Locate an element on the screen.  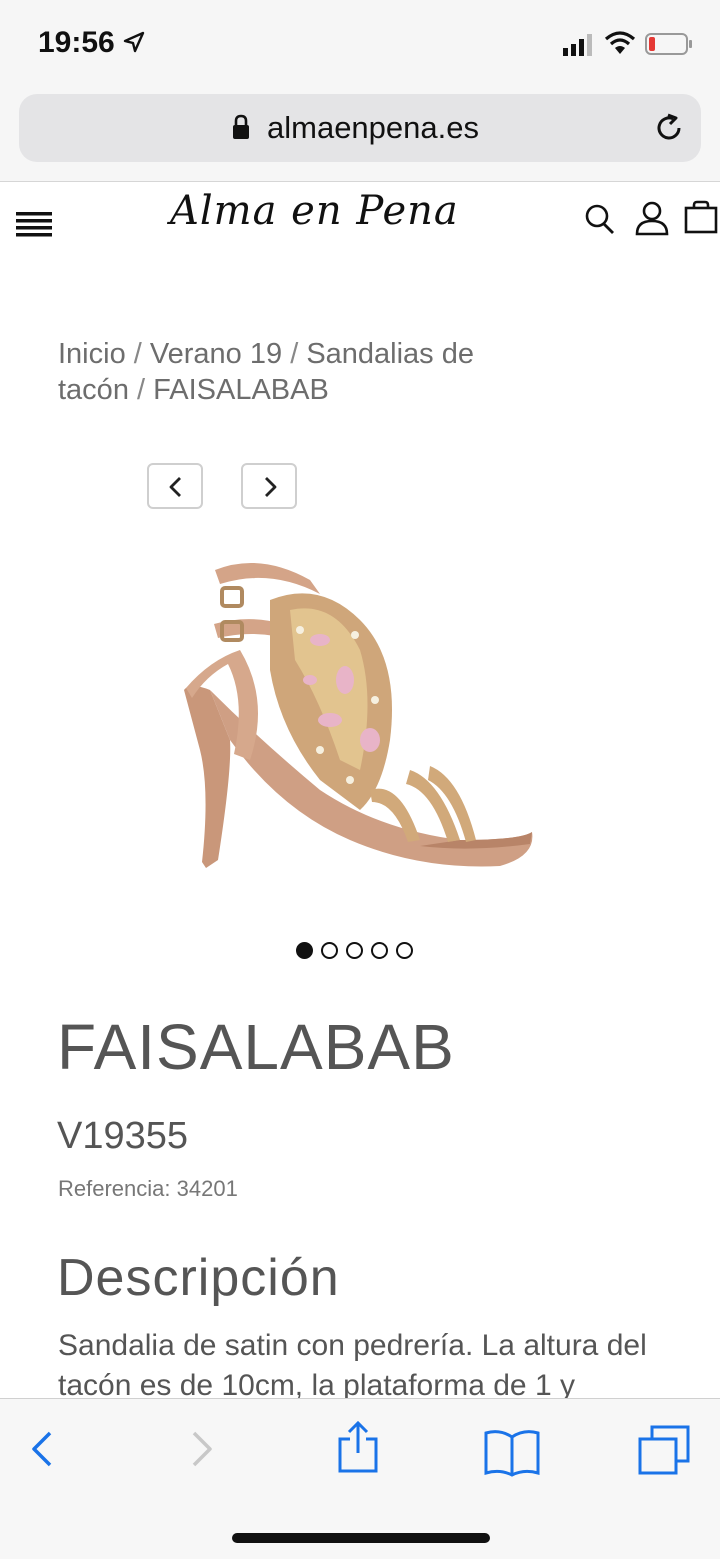
tabs-icon is located at coordinates (664, 1451).